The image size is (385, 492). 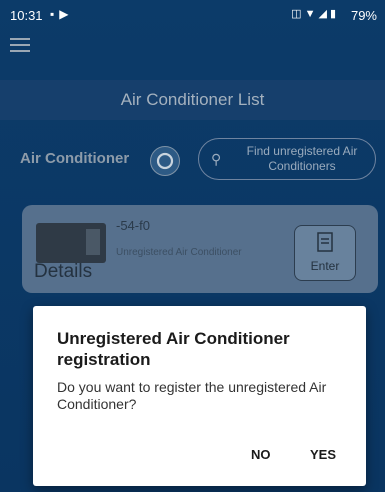 I want to click on refresh-button, so click(x=165, y=161).